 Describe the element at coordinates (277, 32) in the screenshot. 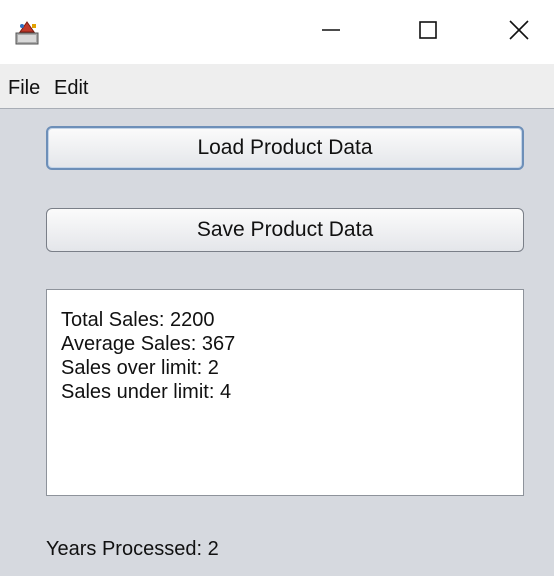

I see `title-bar` at that location.